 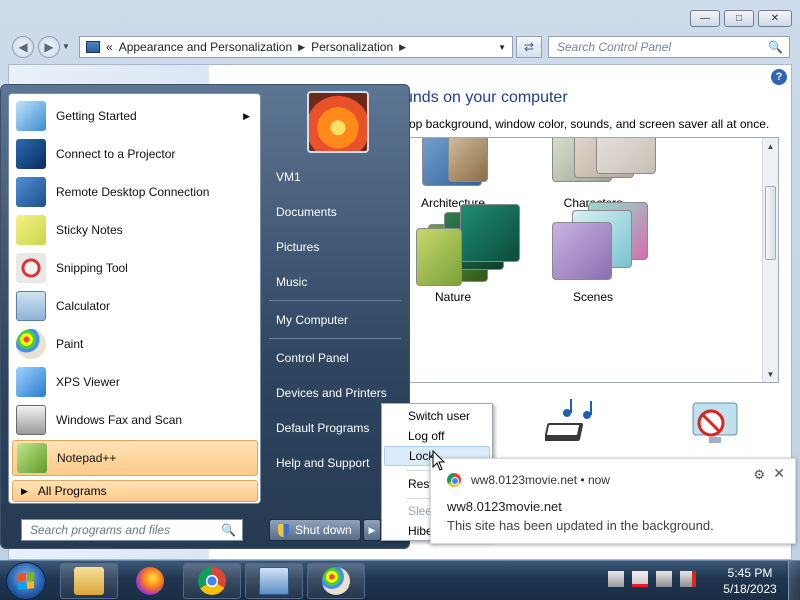 I want to click on breadcrumb-personalization: Personalization, so click(x=352, y=47).